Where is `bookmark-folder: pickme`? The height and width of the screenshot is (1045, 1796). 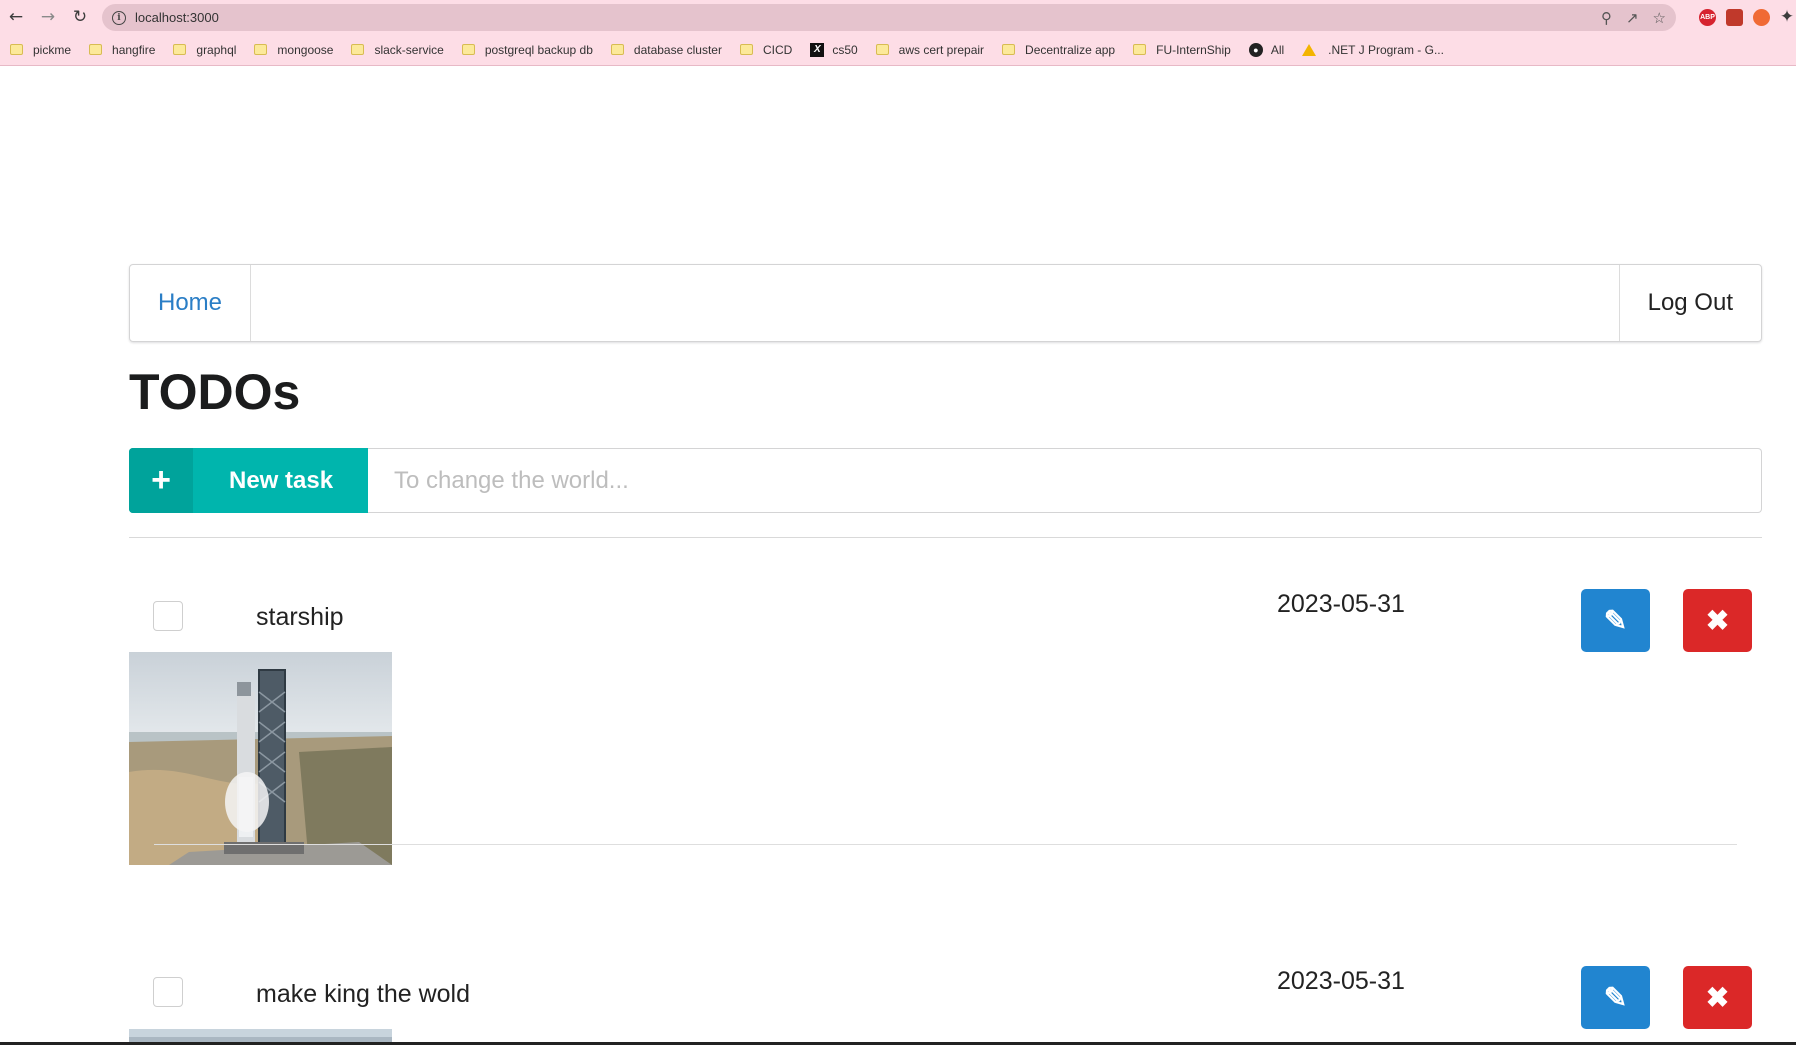
bookmark-folder: pickme is located at coordinates (40, 50).